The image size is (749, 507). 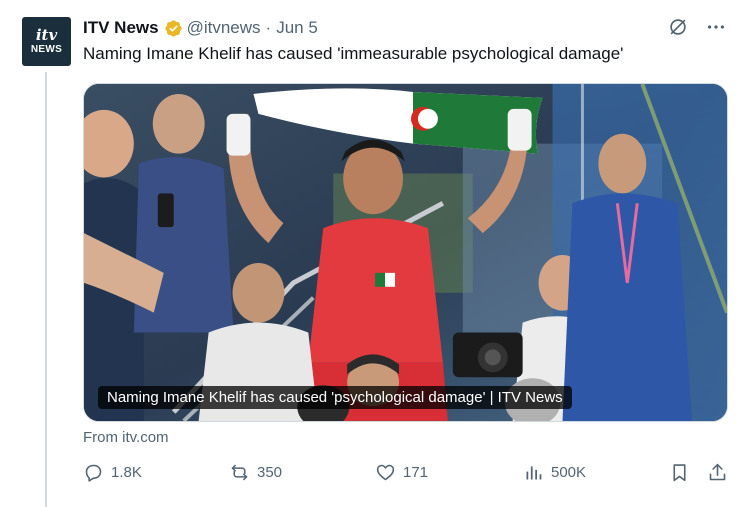 What do you see at coordinates (93, 473) in the screenshot?
I see `reply-icon` at bounding box center [93, 473].